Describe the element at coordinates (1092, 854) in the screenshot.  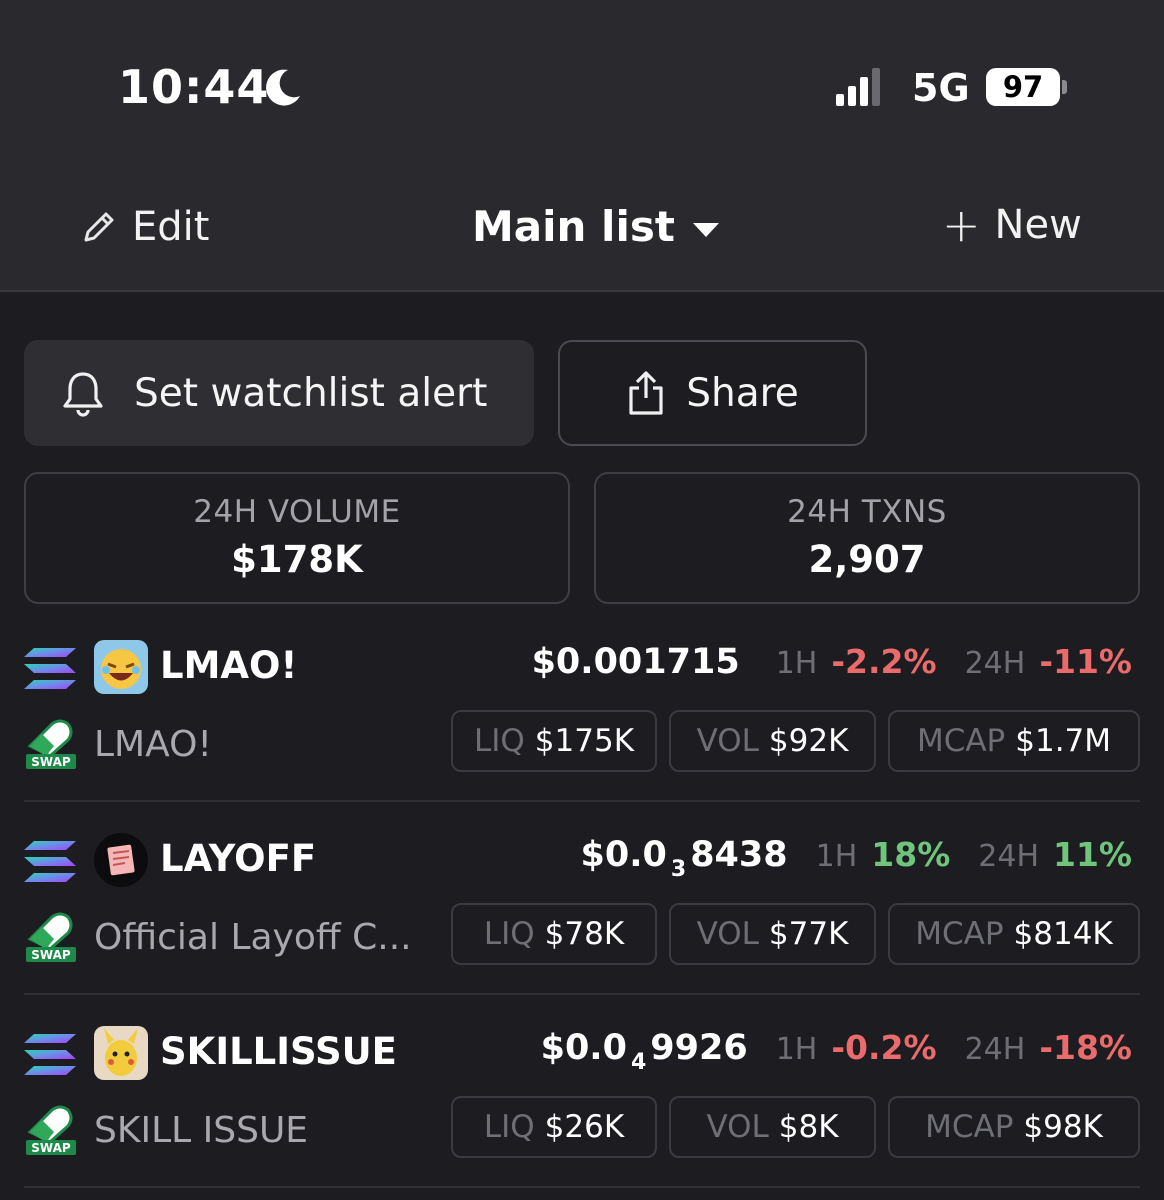
I see `change-24h-value: 11%` at that location.